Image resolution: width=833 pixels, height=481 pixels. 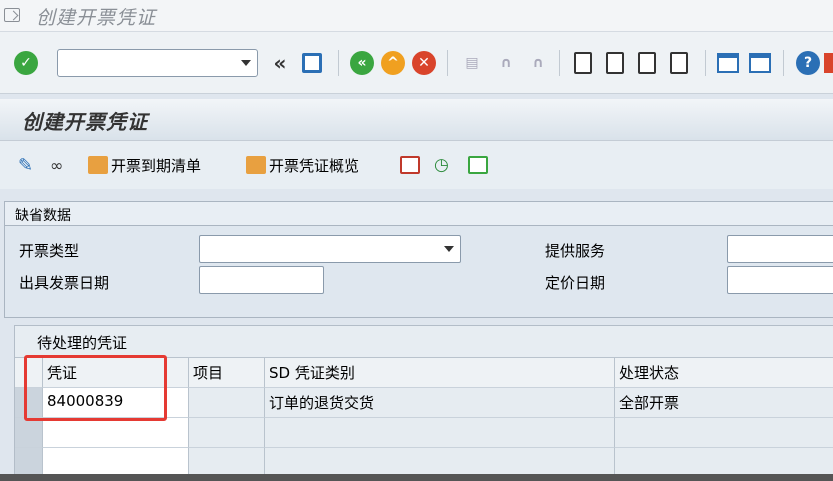 I want to click on row-selector, so click(x=29, y=433).